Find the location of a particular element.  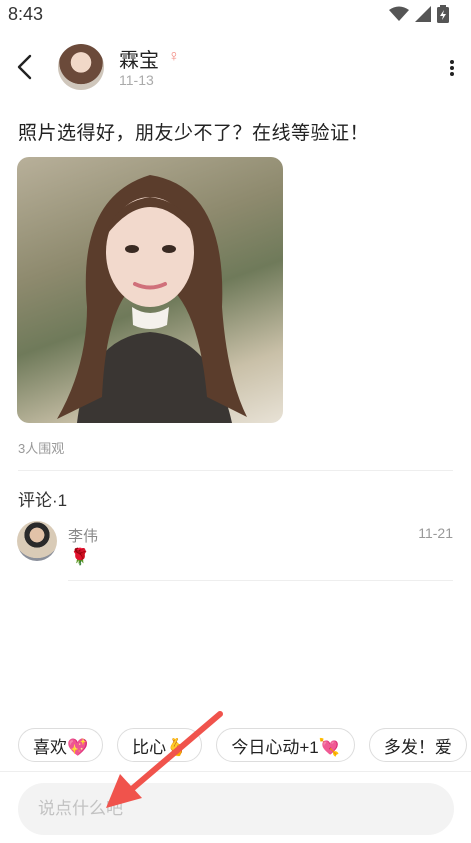

female-icon: ♀ is located at coordinates (174, 56).